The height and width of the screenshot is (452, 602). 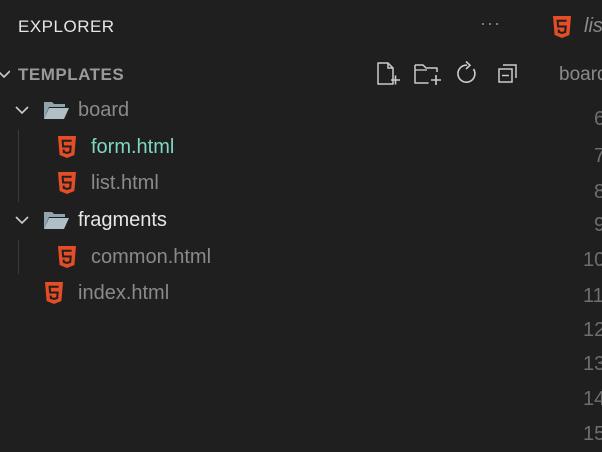 I want to click on tree-item-label: fragments, so click(x=122, y=220).